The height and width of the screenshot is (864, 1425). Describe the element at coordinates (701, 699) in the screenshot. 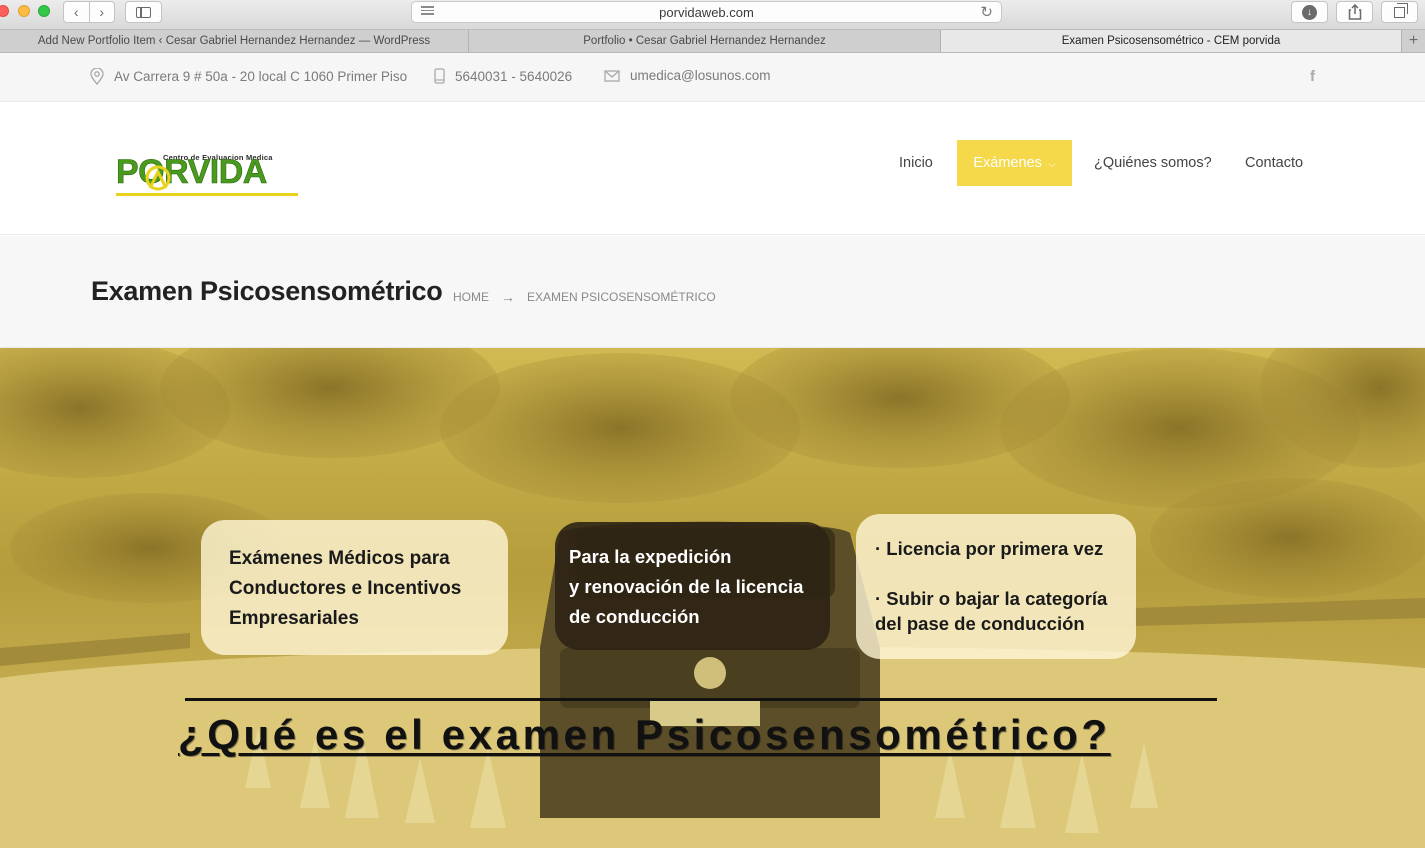

I see `hero-divider` at that location.